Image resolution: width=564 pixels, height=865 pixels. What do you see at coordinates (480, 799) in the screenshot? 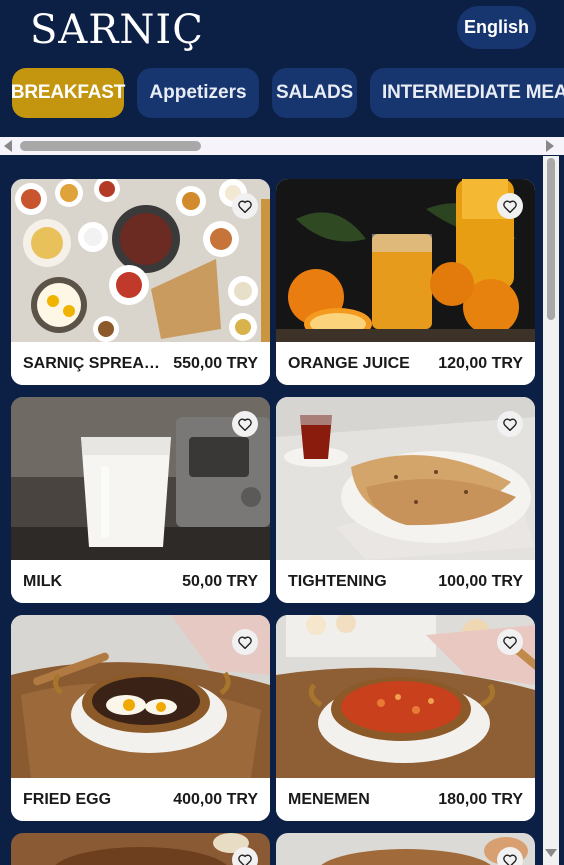
I see `product-price: 180,00 TRY` at bounding box center [480, 799].